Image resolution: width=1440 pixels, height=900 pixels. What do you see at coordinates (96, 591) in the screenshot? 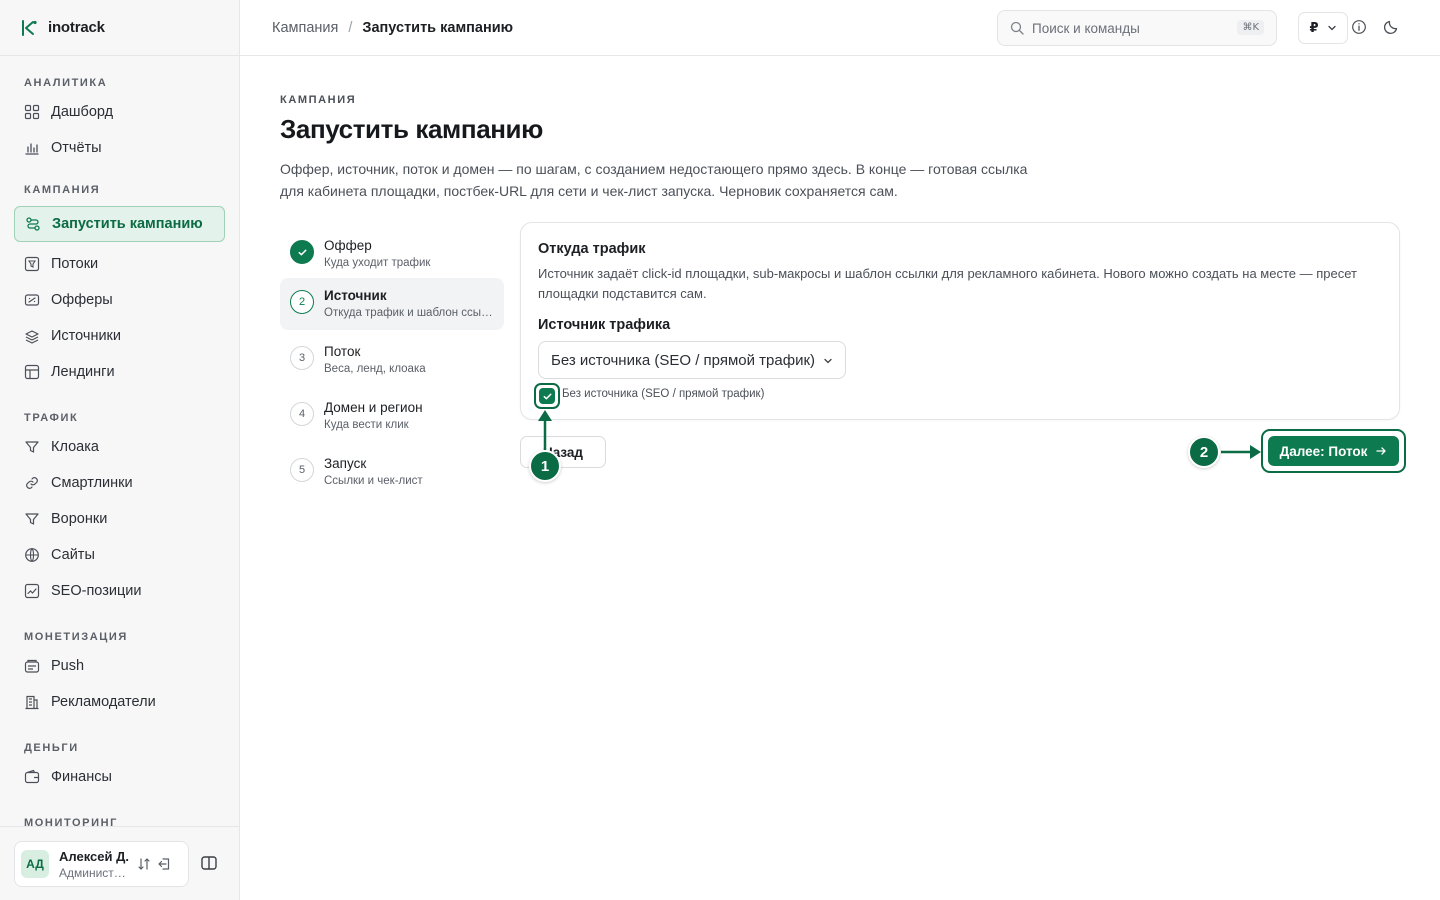
I see `sidebar-item-label: SEO-позиции` at bounding box center [96, 591].